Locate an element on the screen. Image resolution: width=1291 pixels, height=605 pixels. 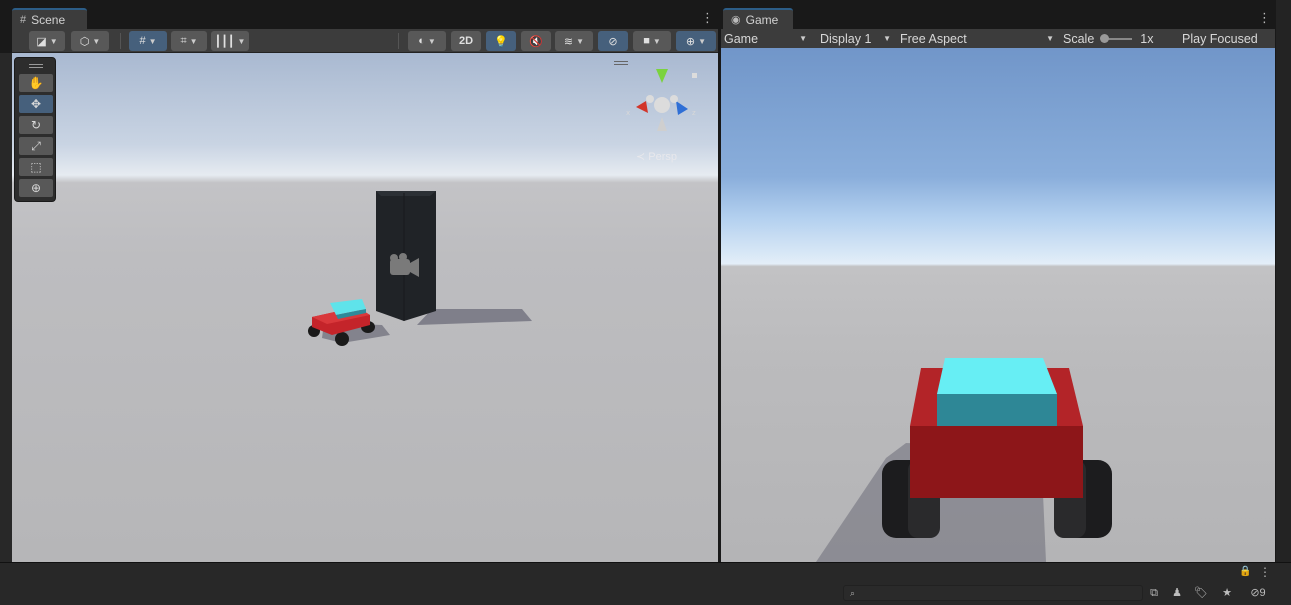
move-tool-button: ✥ is located at coordinates (36, 104).